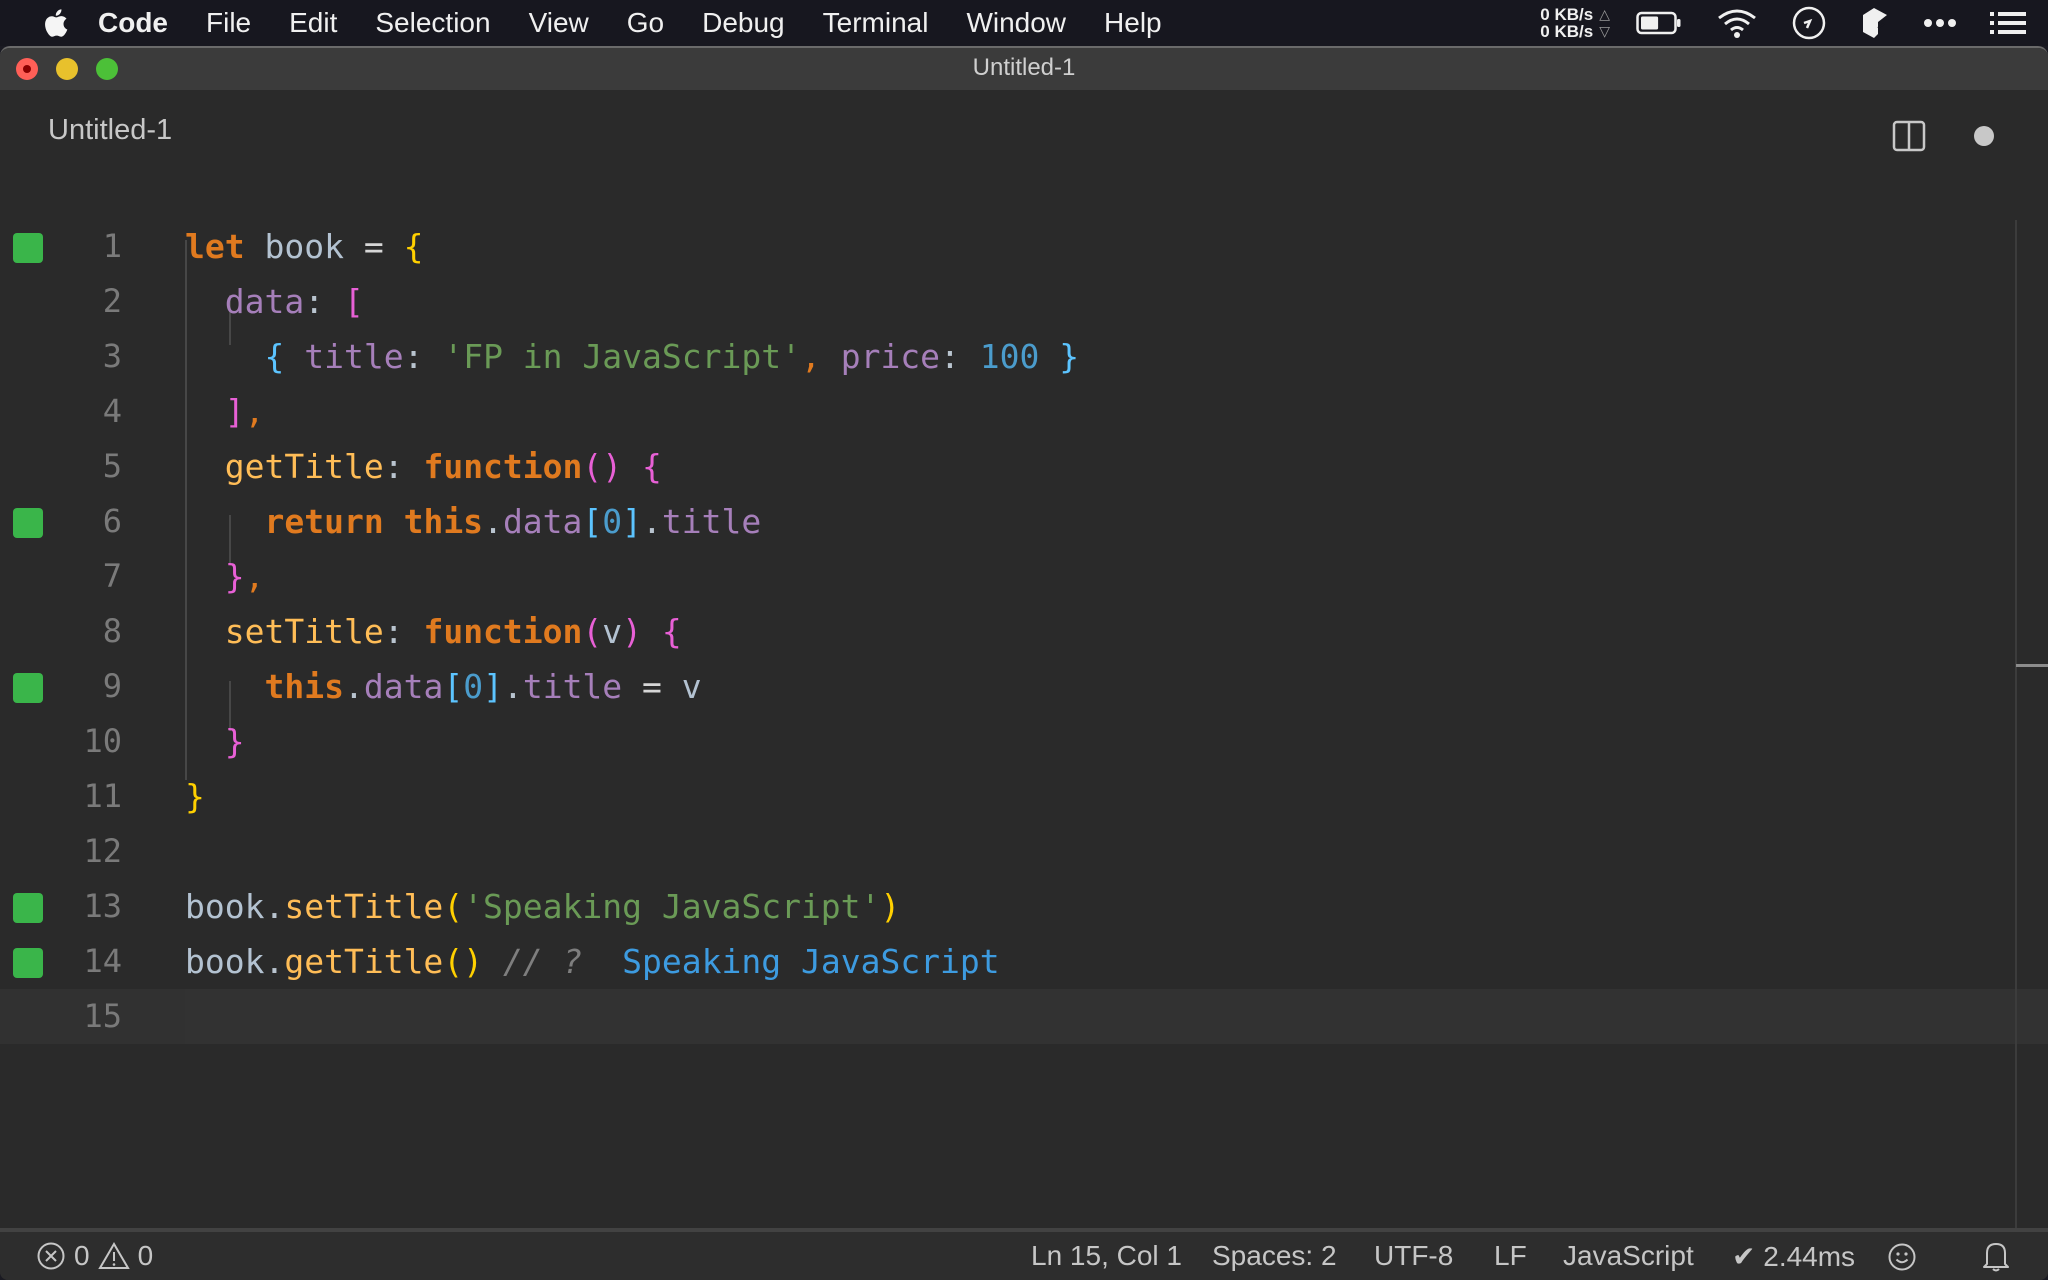 This screenshot has width=2048, height=1280. Describe the element at coordinates (102, 906) in the screenshot. I see `line-number: 13` at that location.